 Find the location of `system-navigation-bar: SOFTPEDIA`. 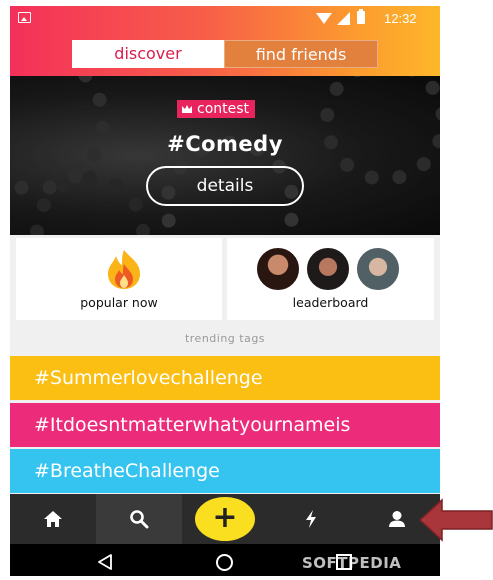

system-navigation-bar: SOFTPEDIA is located at coordinates (225, 560).